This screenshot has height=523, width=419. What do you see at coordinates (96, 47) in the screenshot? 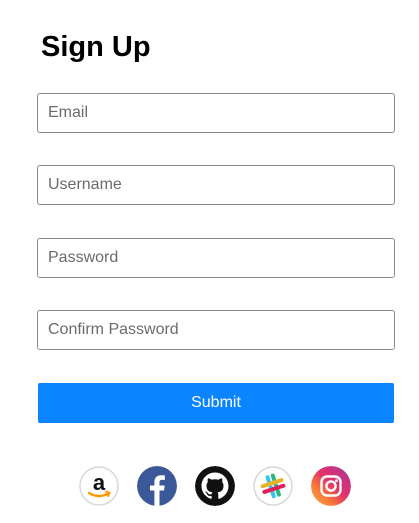
I see `page-title: Sign Up` at bounding box center [96, 47].